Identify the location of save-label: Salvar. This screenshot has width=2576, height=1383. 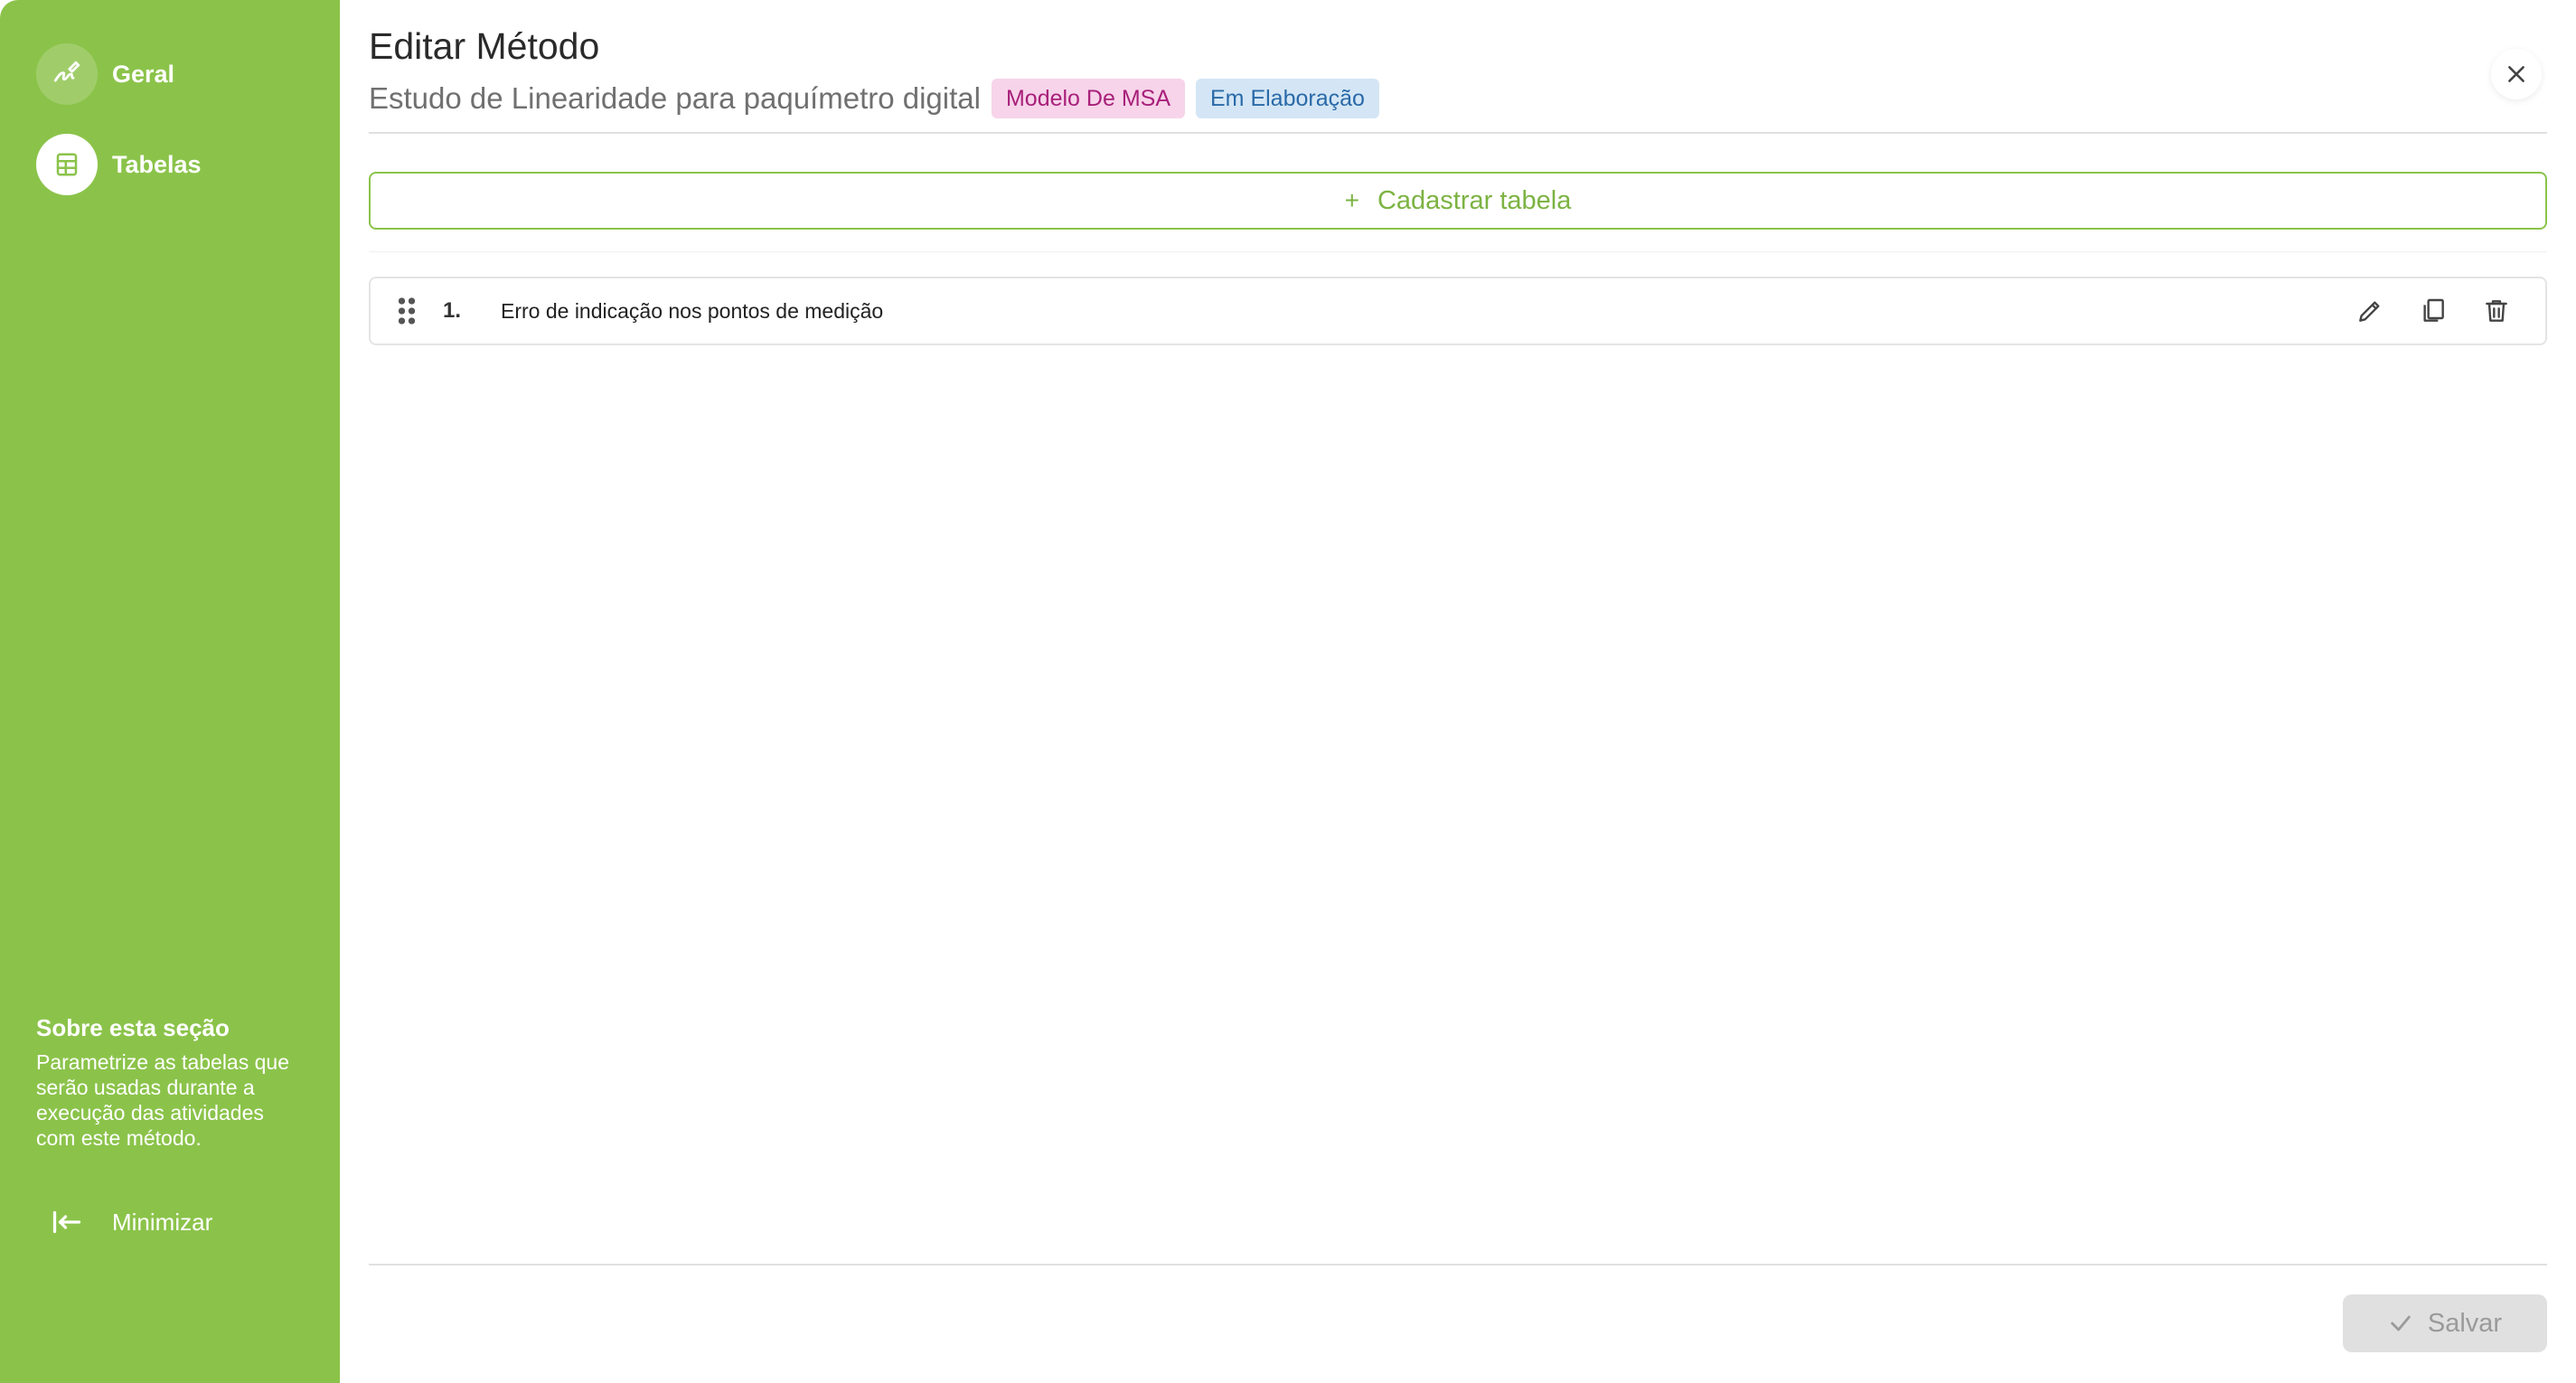
(2465, 1323).